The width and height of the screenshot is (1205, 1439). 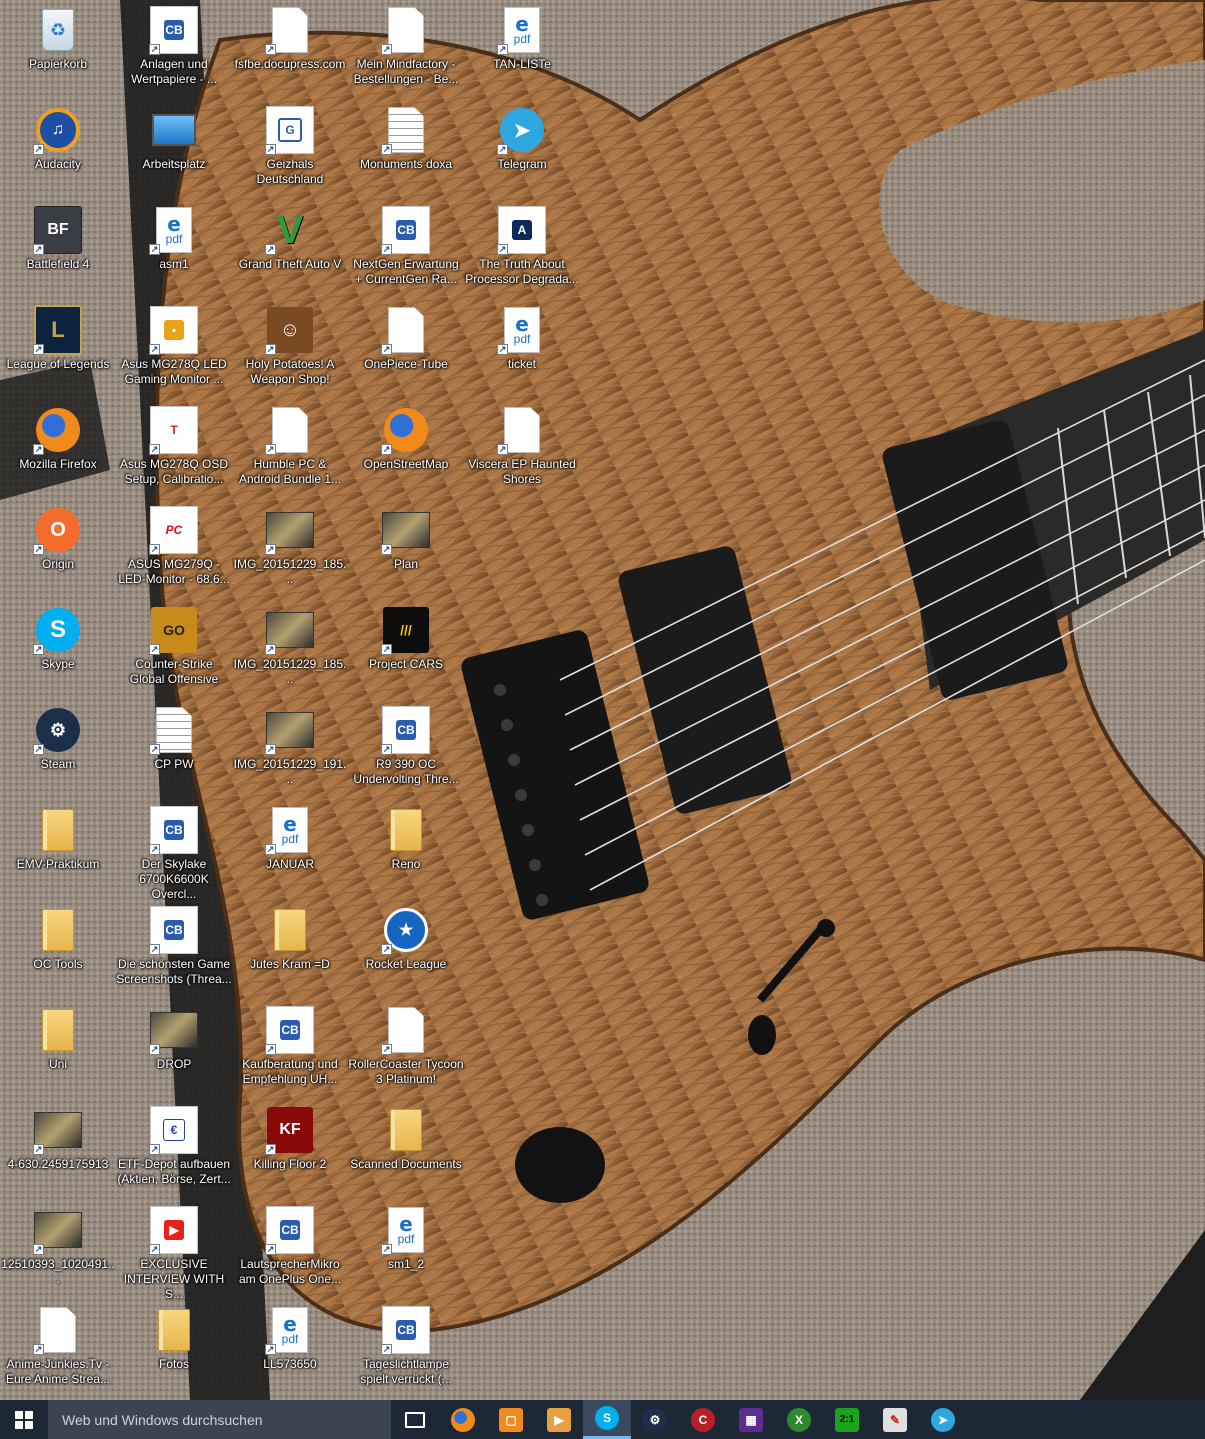 What do you see at coordinates (290, 348) in the screenshot?
I see `desktop-icon-holy-potatoes-a-weapon-shop: ☺ ↗ Holy Potatoes! A Weapon Shop!` at bounding box center [290, 348].